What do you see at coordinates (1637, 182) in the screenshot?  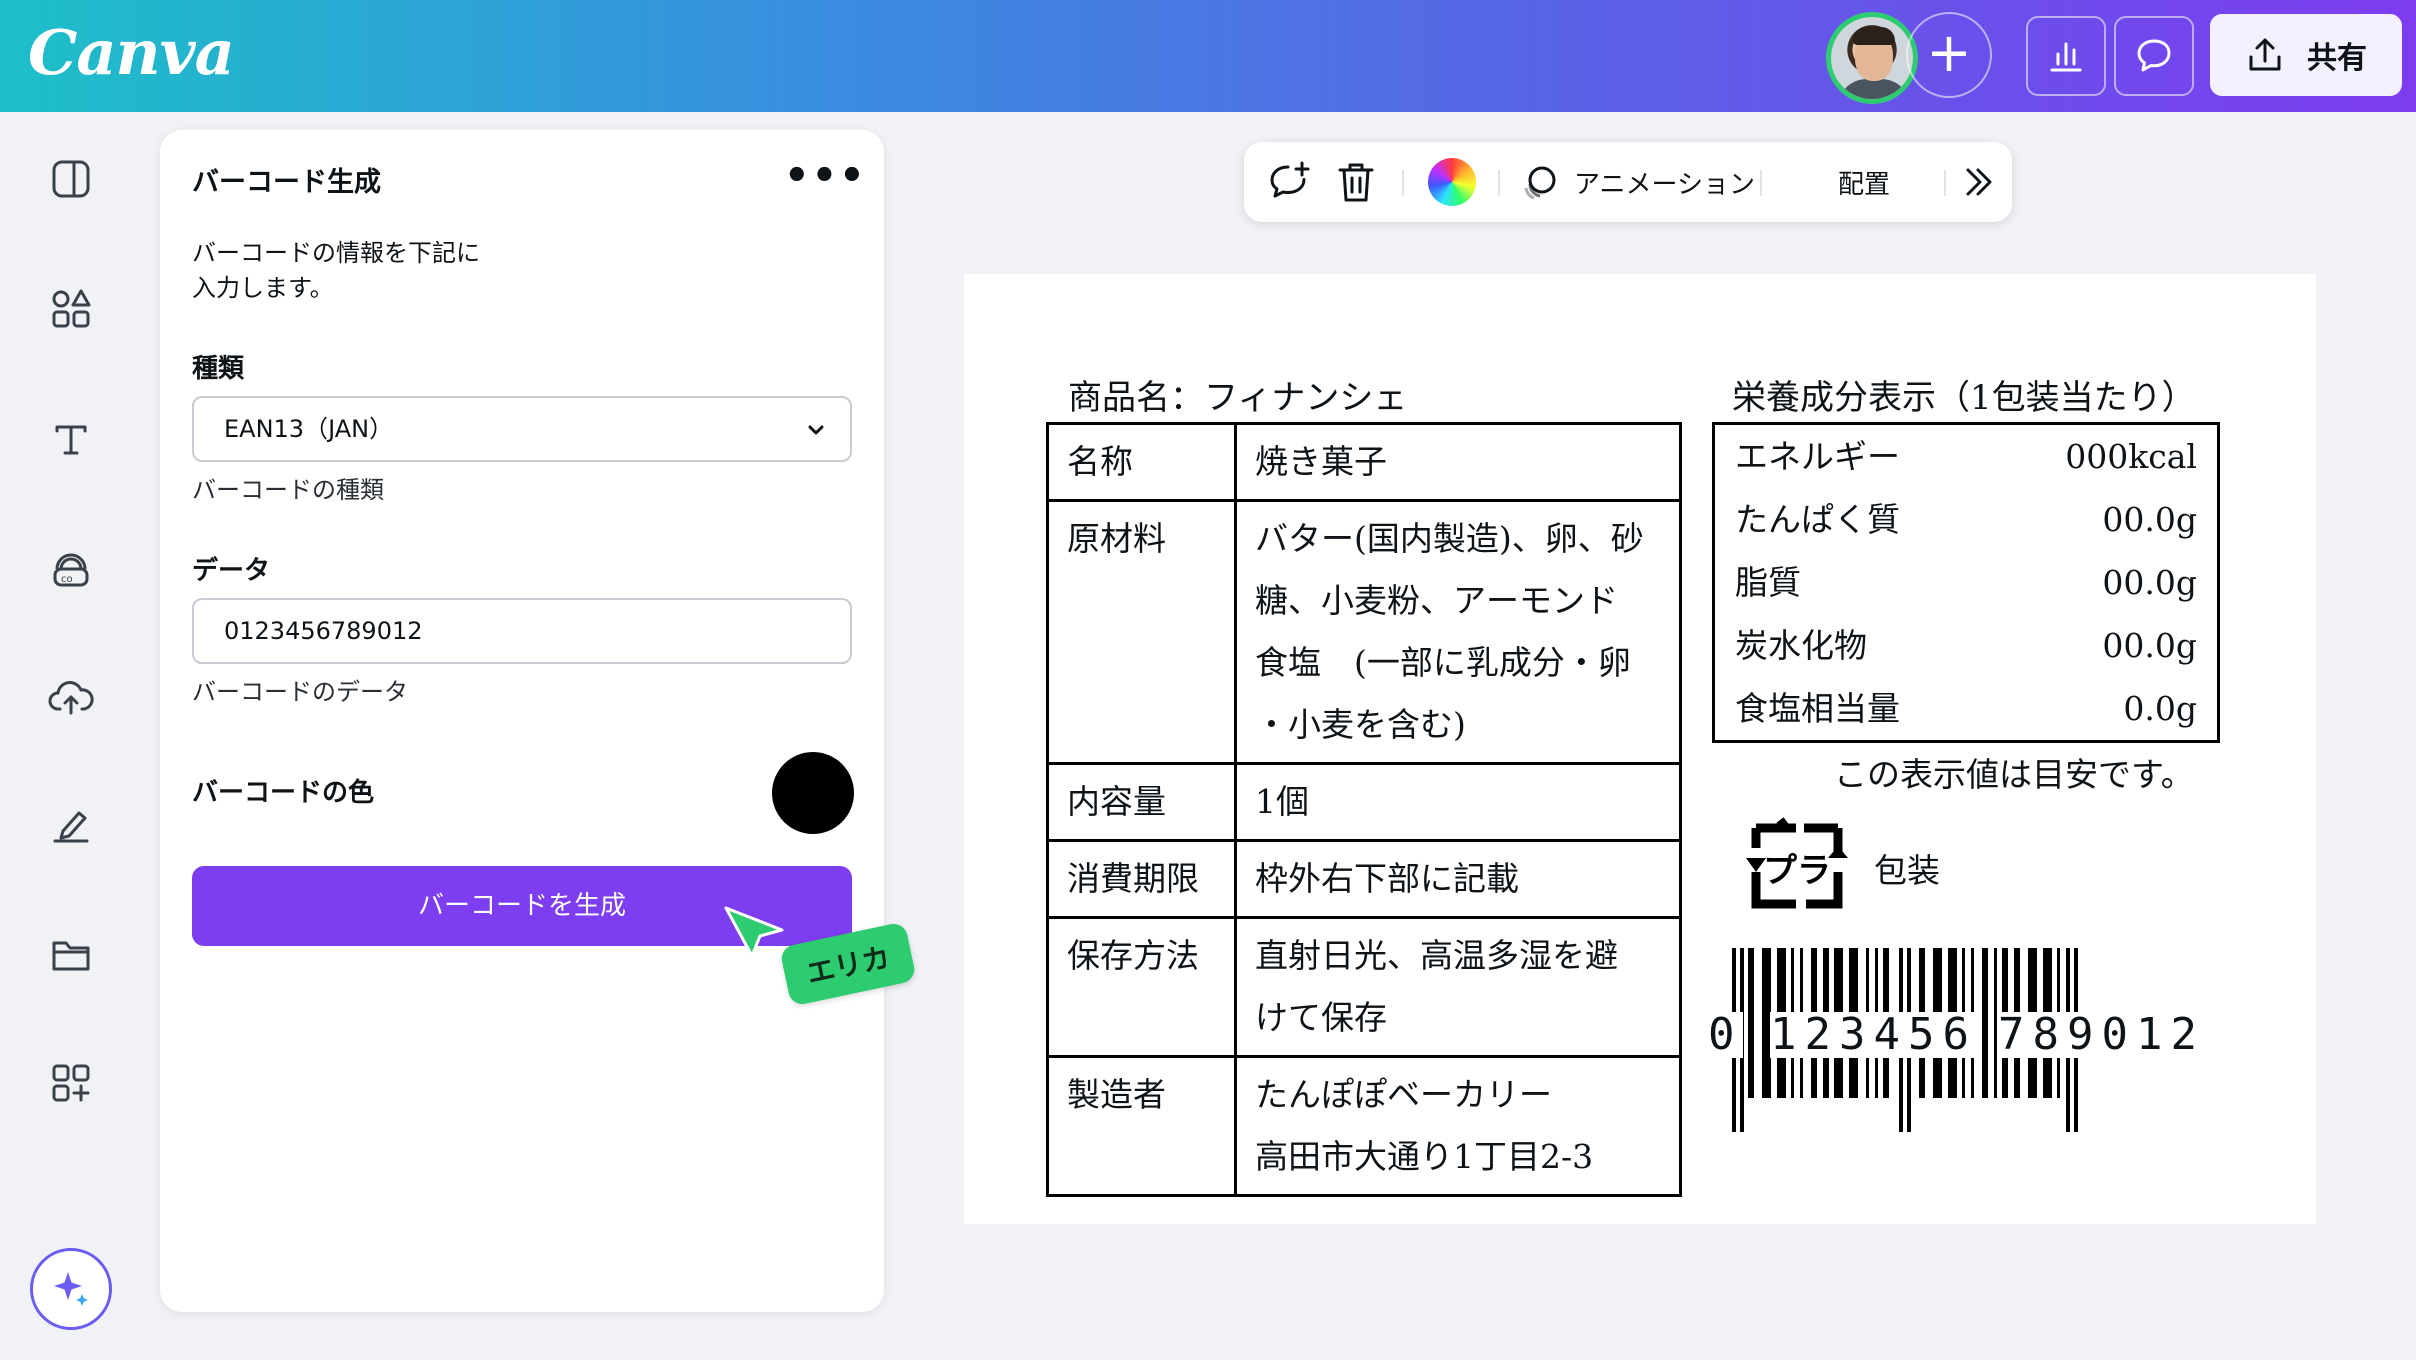 I see `animation-button: アニメーション` at bounding box center [1637, 182].